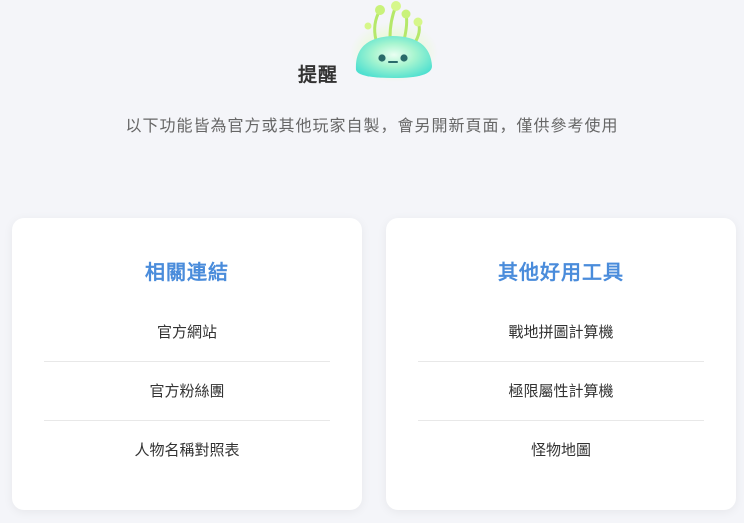 This screenshot has width=744, height=523. I want to click on related-links-list: 官方網站 官方粉絲團 人物名稱對照表, so click(187, 391).